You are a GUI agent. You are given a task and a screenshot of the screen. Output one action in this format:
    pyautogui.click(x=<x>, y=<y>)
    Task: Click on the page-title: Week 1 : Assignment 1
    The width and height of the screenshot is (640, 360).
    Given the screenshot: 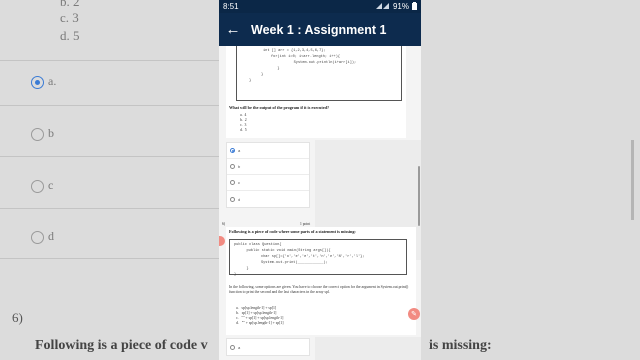 What is the action you would take?
    pyautogui.click(x=319, y=29)
    